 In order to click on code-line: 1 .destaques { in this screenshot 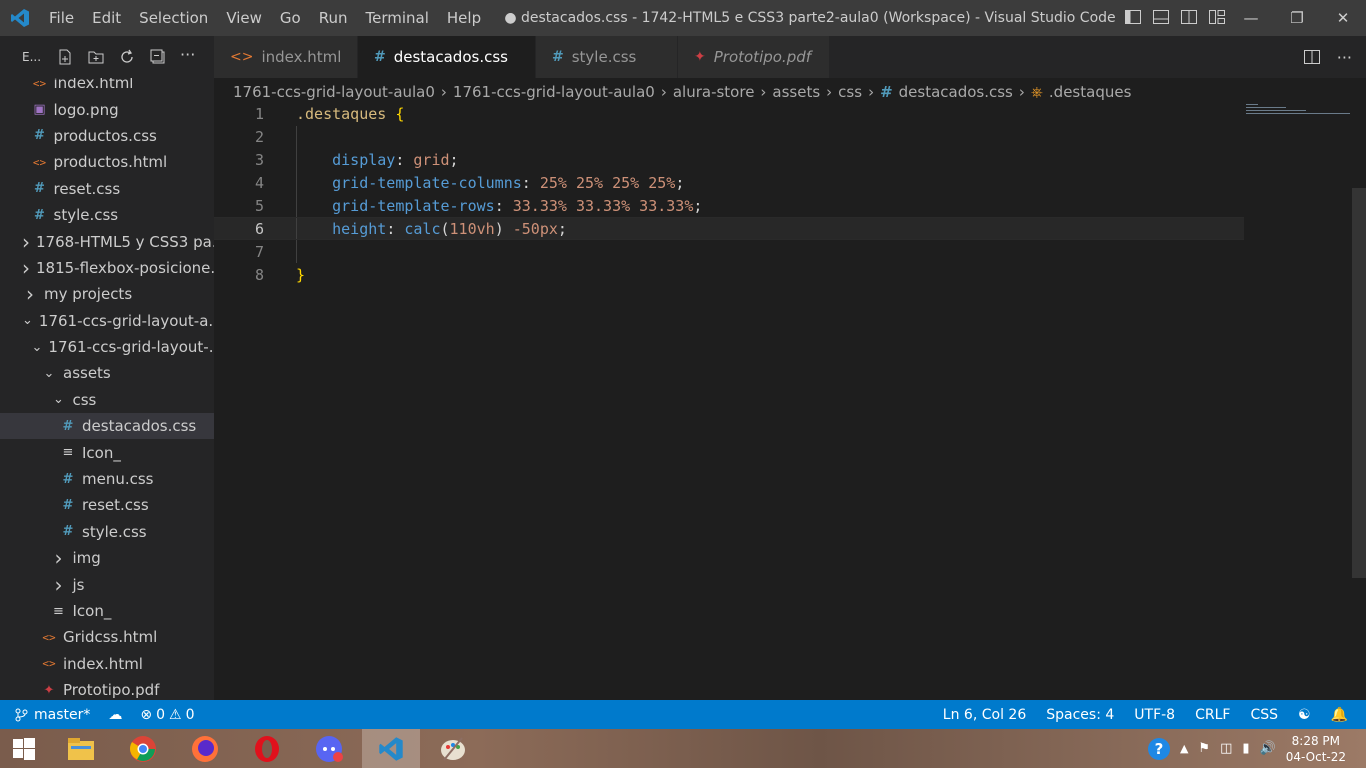, I will do `click(729, 114)`.